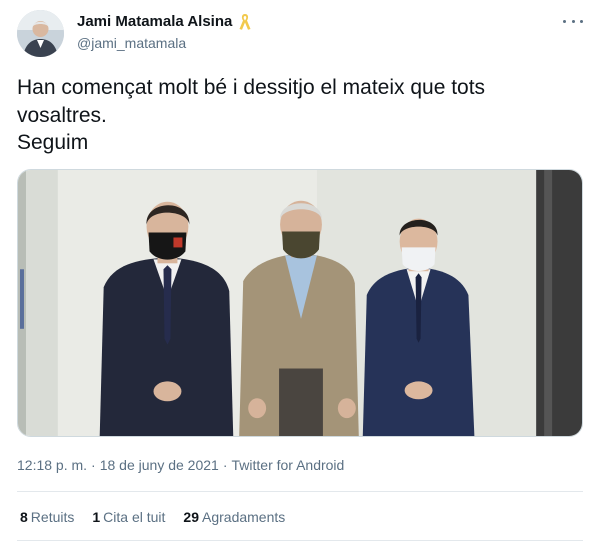 The image size is (601, 541). What do you see at coordinates (62, 115) in the screenshot?
I see `tweet-text-line: vosaltres.` at bounding box center [62, 115].